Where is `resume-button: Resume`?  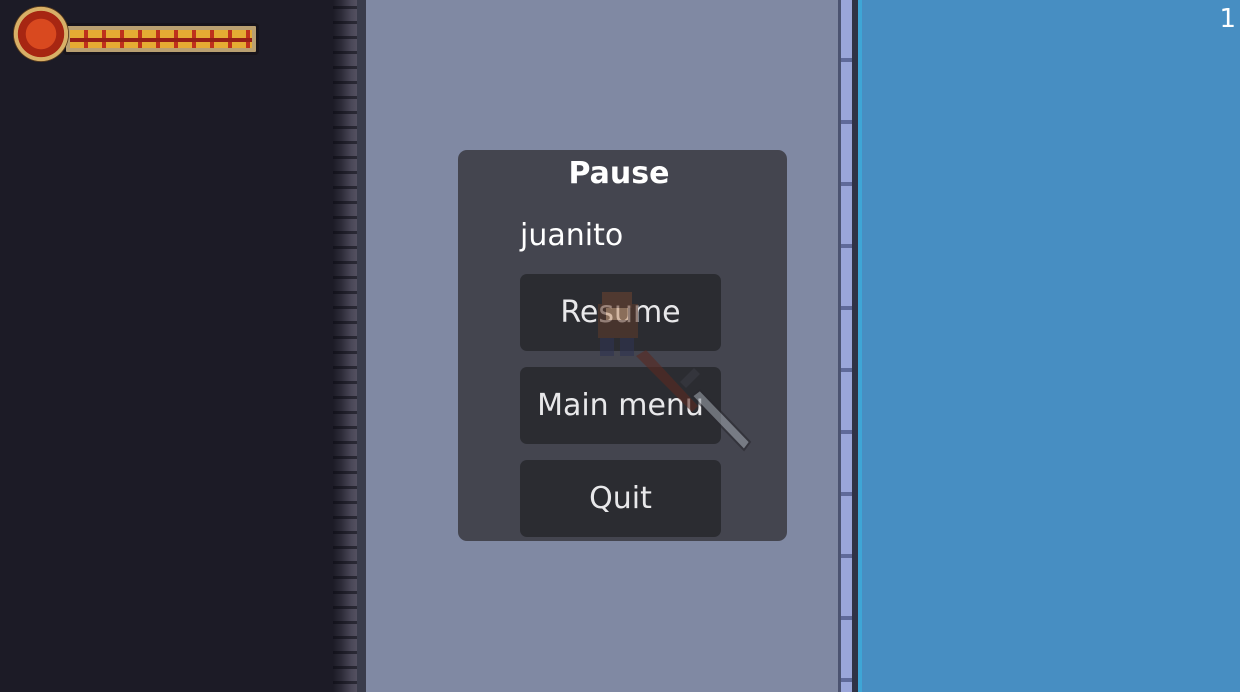 resume-button: Resume is located at coordinates (620, 312).